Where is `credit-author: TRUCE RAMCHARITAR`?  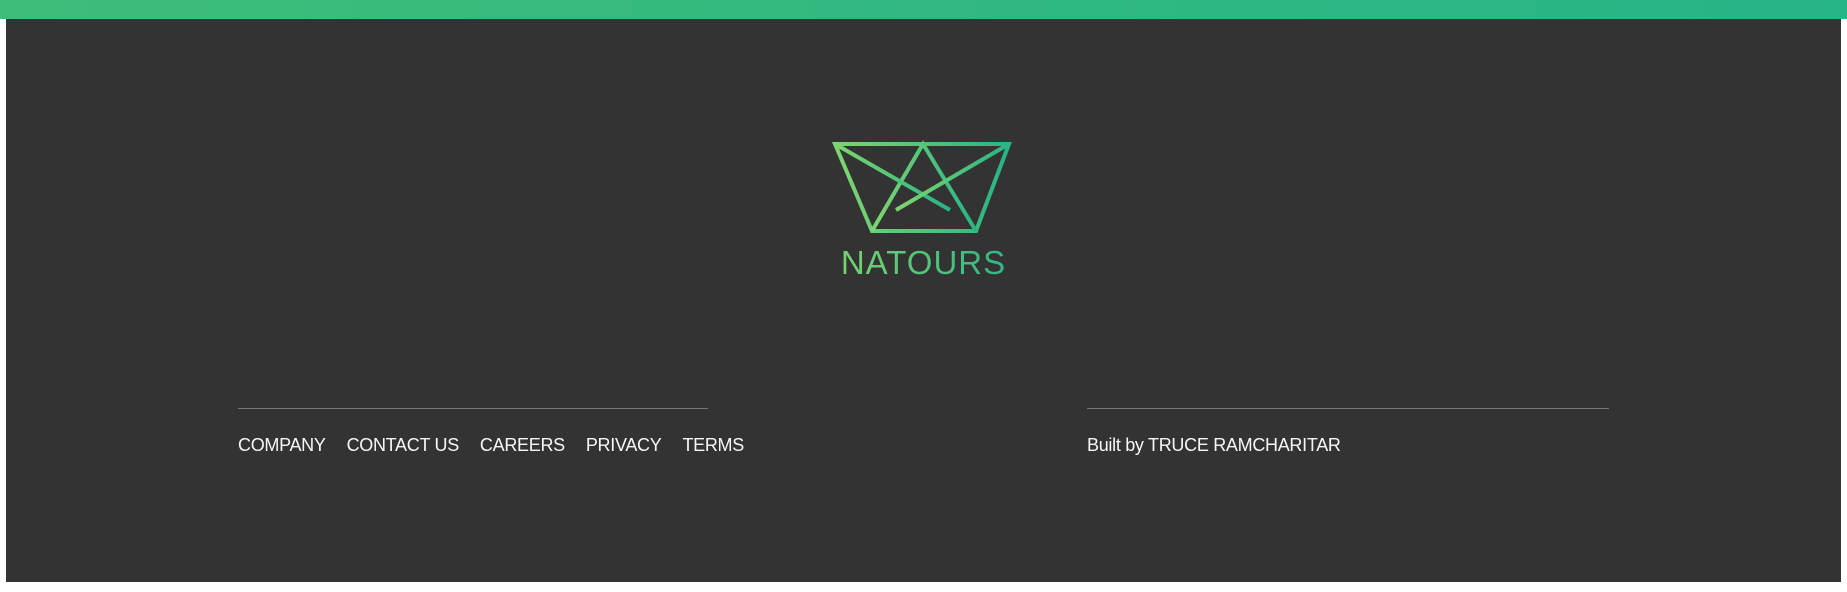
credit-author: TRUCE RAMCHARITAR is located at coordinates (1244, 445).